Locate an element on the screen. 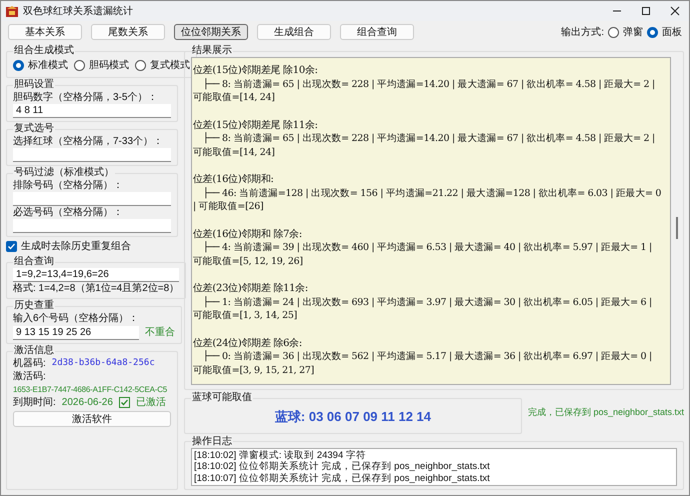 Image resolution: width=690 pixels, height=496 pixels. maximize-icon is located at coordinates (645, 11).